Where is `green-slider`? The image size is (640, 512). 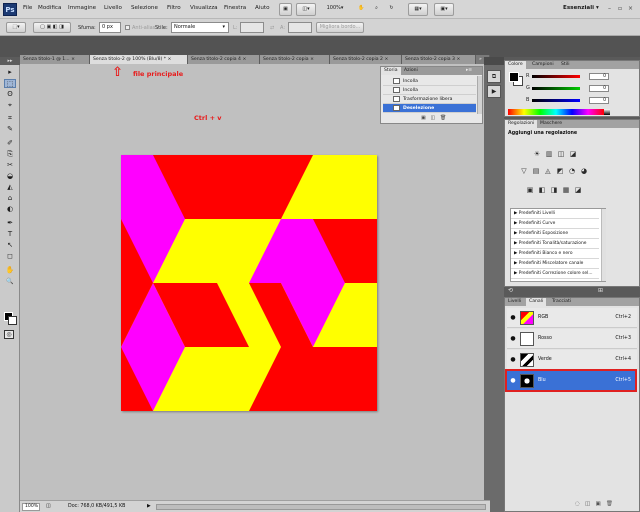 green-slider is located at coordinates (556, 88).